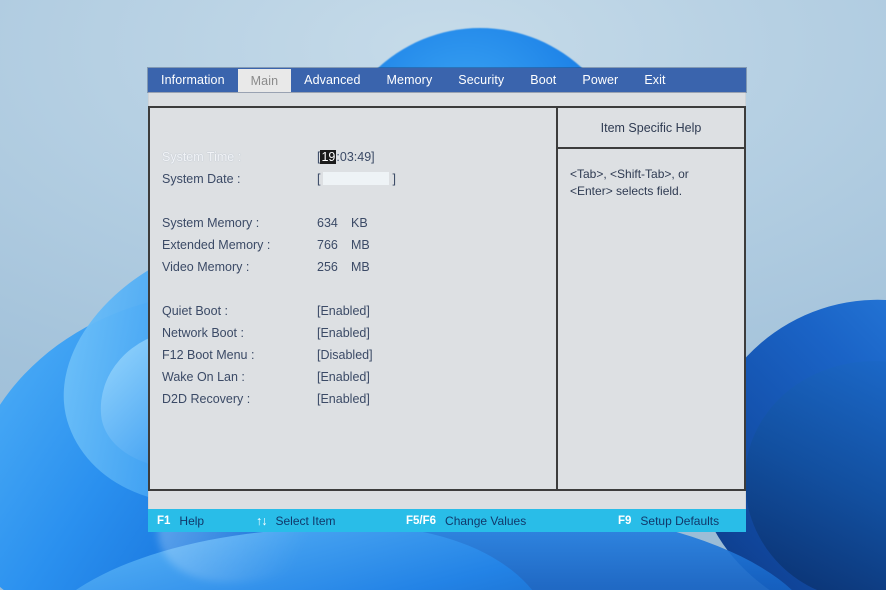  What do you see at coordinates (192, 520) in the screenshot?
I see `fkey-help-desc: Help` at bounding box center [192, 520].